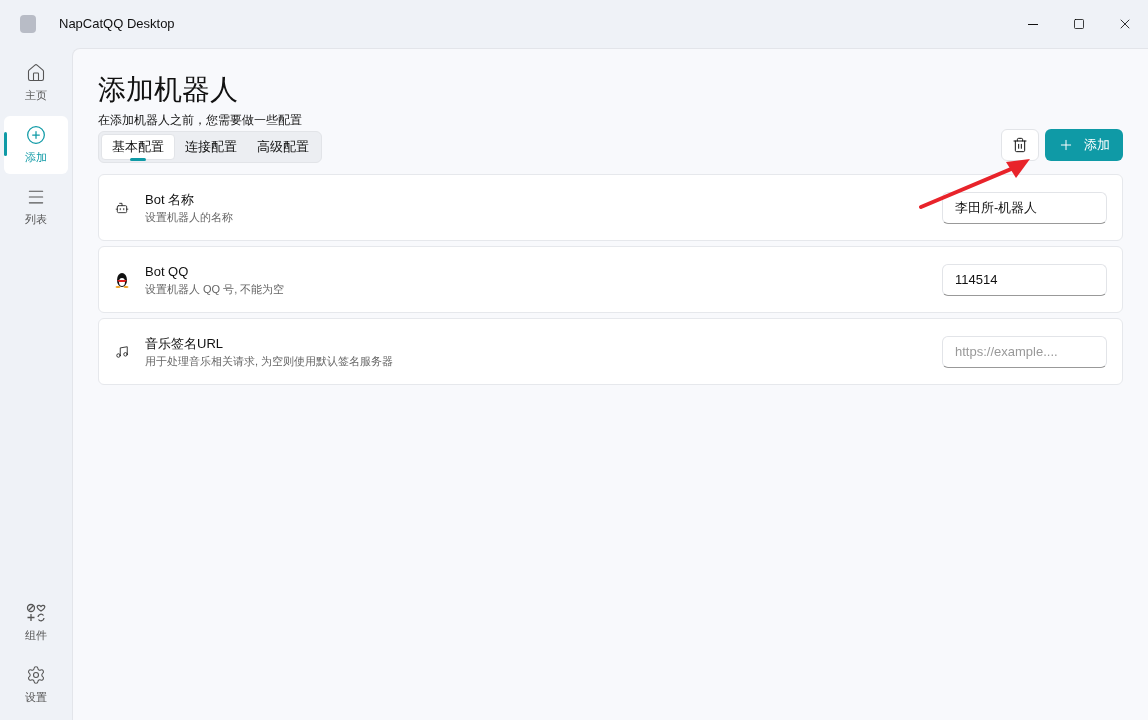 The width and height of the screenshot is (1148, 720). What do you see at coordinates (168, 90) in the screenshot?
I see `page-title: 添加机器人` at bounding box center [168, 90].